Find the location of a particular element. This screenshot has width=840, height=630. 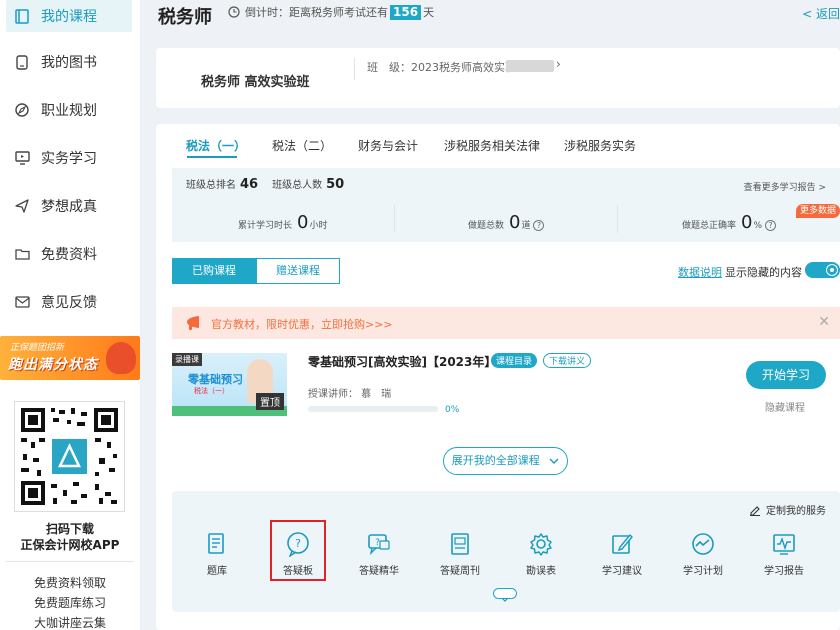

tab-tax-related-law: 涉税服务相关法律 is located at coordinates (492, 145).